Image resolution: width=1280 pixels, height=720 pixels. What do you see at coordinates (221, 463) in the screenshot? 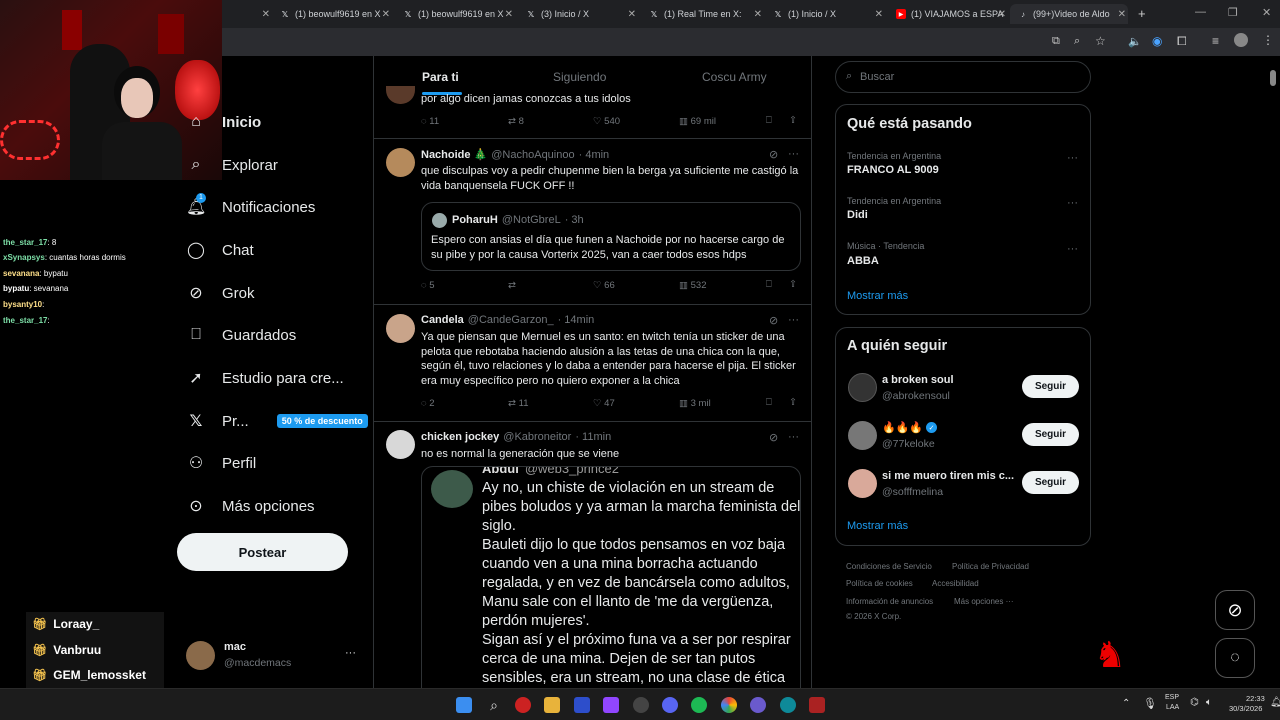
I see `nav-profile: ⚇ Perfil` at bounding box center [221, 463].